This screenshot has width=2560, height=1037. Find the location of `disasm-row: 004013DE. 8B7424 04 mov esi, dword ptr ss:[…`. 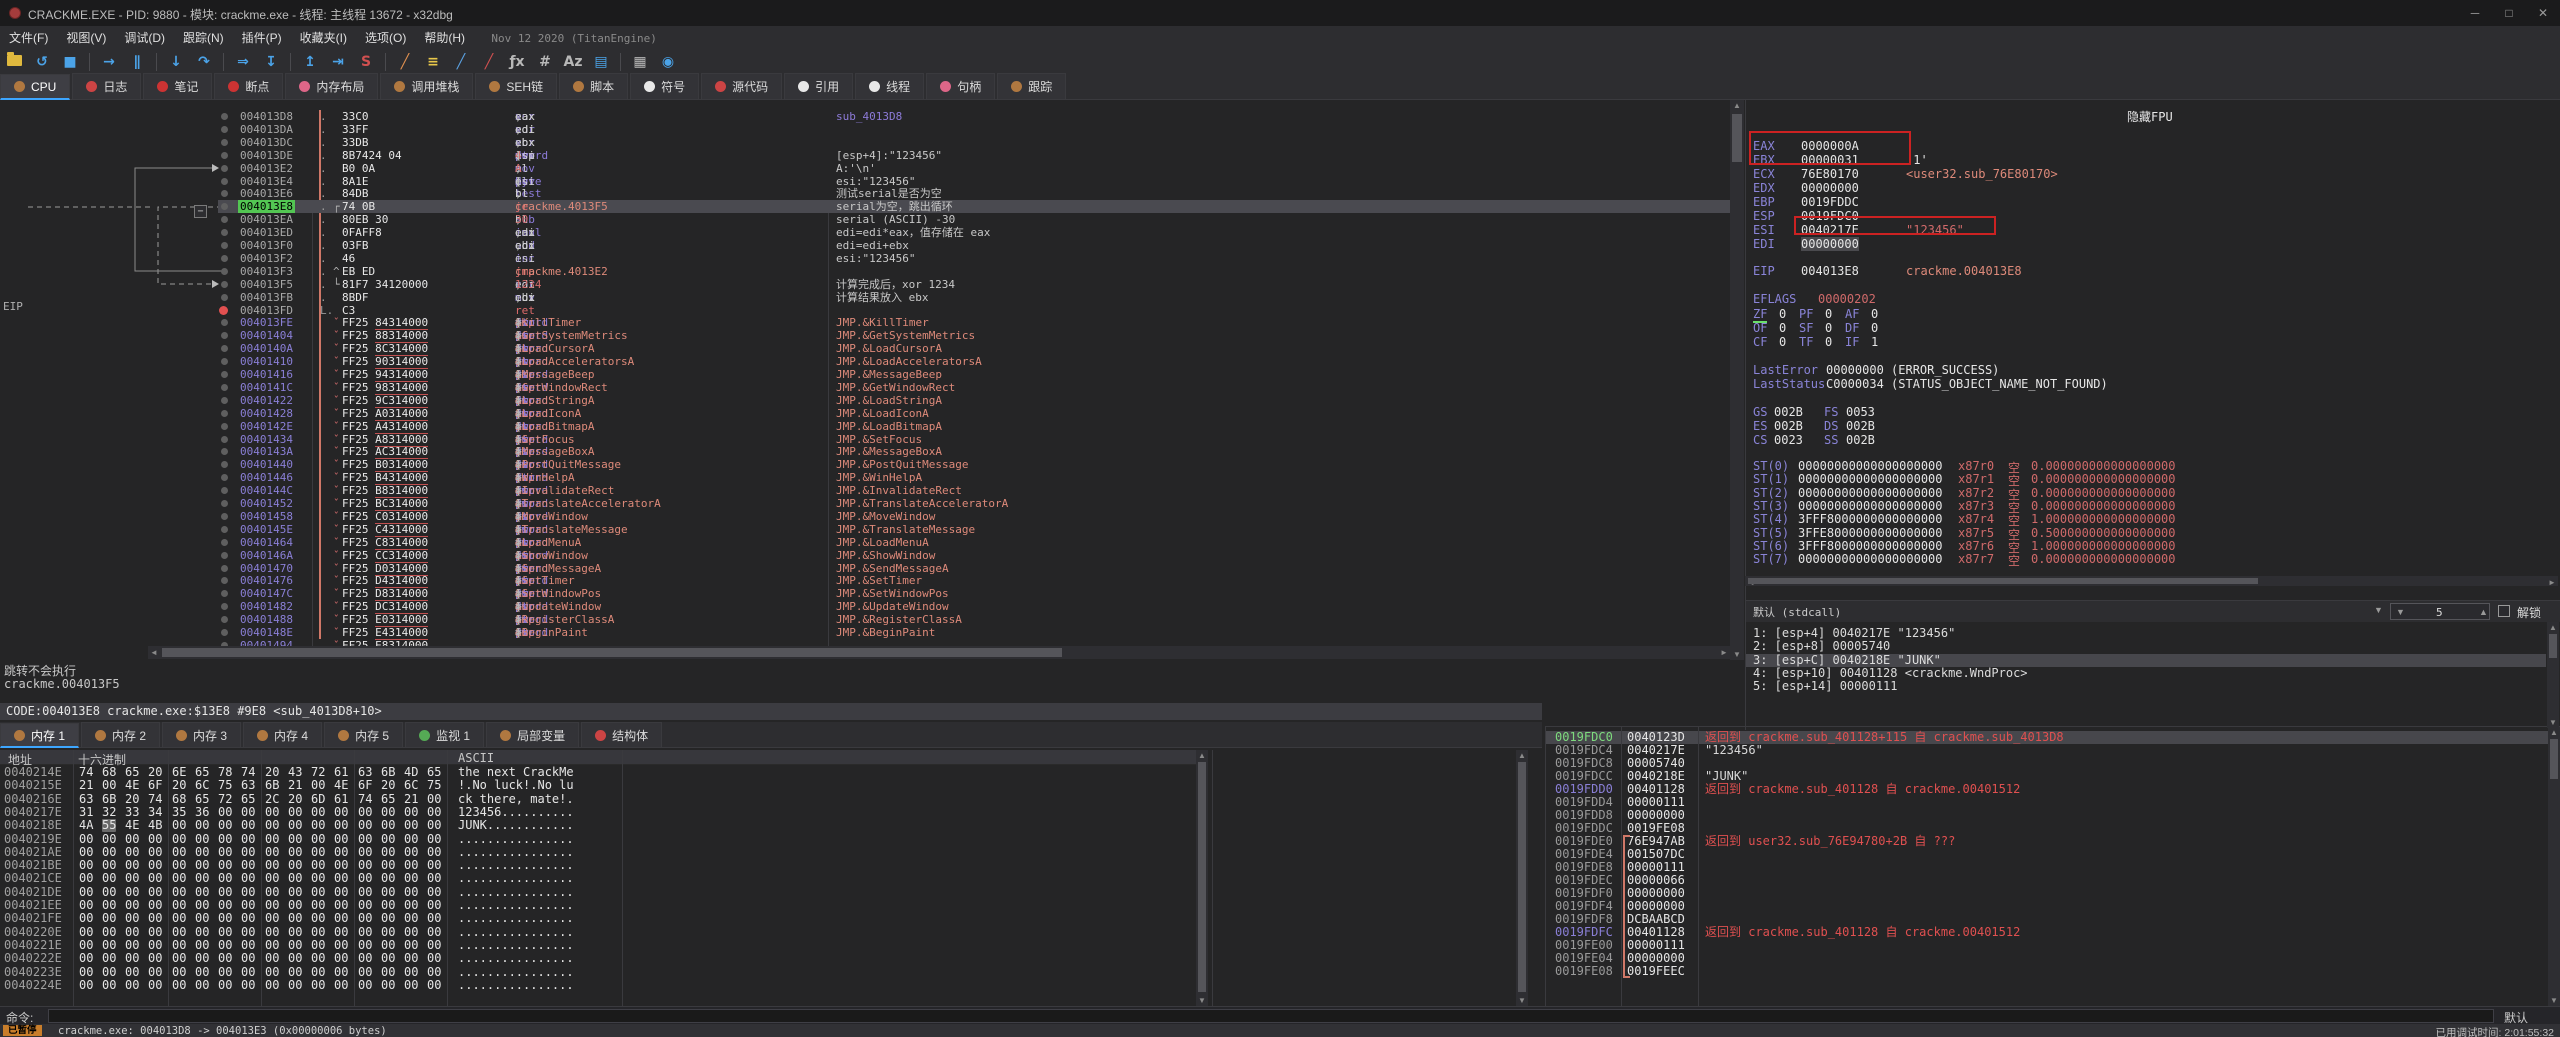

disasm-row: 004013DE. 8B7424 04 mov esi, dword ptr ss:[… is located at coordinates (865, 155).